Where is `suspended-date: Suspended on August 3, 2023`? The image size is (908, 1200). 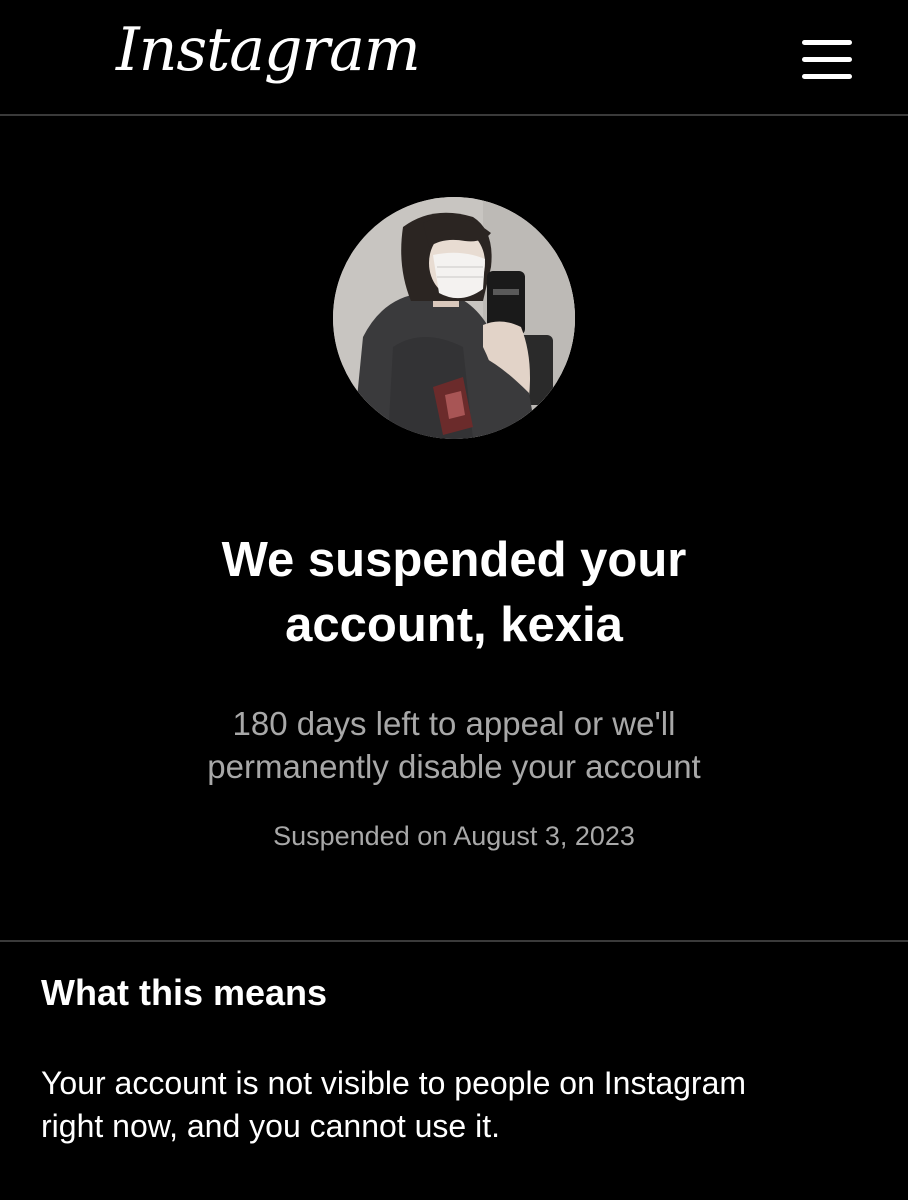
suspended-date: Suspended on August 3, 2023 is located at coordinates (454, 836).